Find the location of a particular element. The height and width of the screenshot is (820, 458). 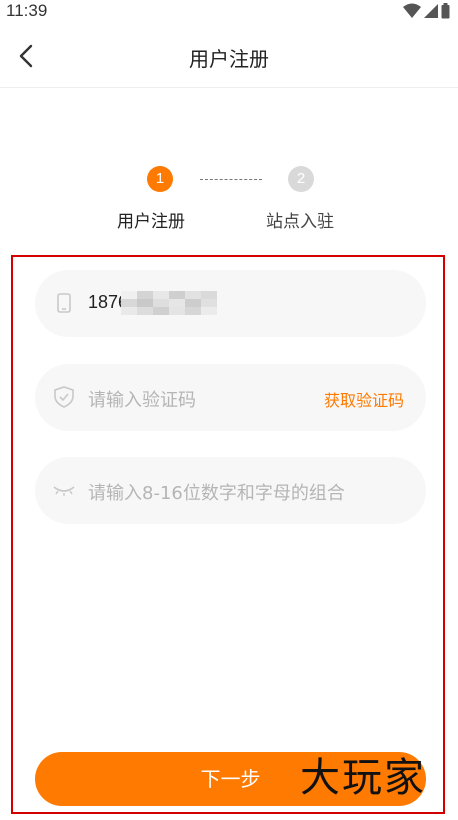

shield-icon is located at coordinates (64, 397).